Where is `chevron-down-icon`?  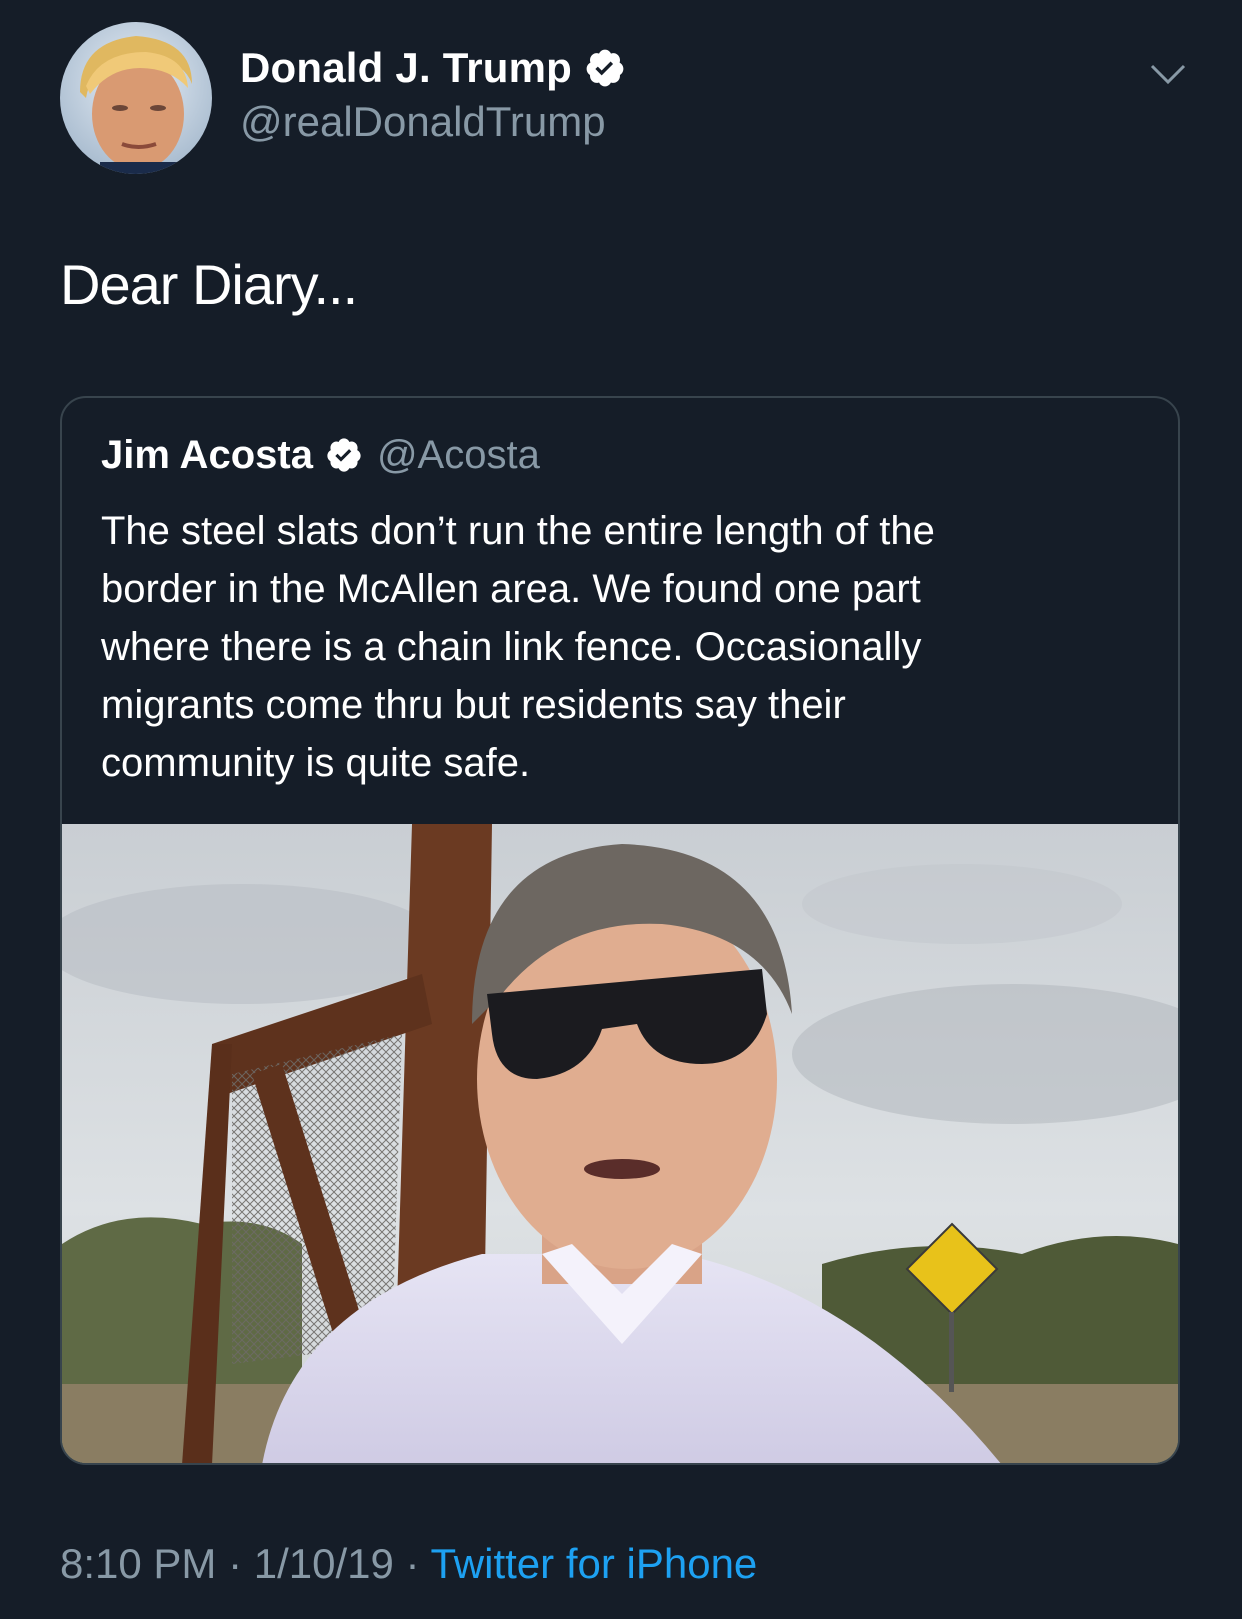
chevron-down-icon is located at coordinates (1168, 74).